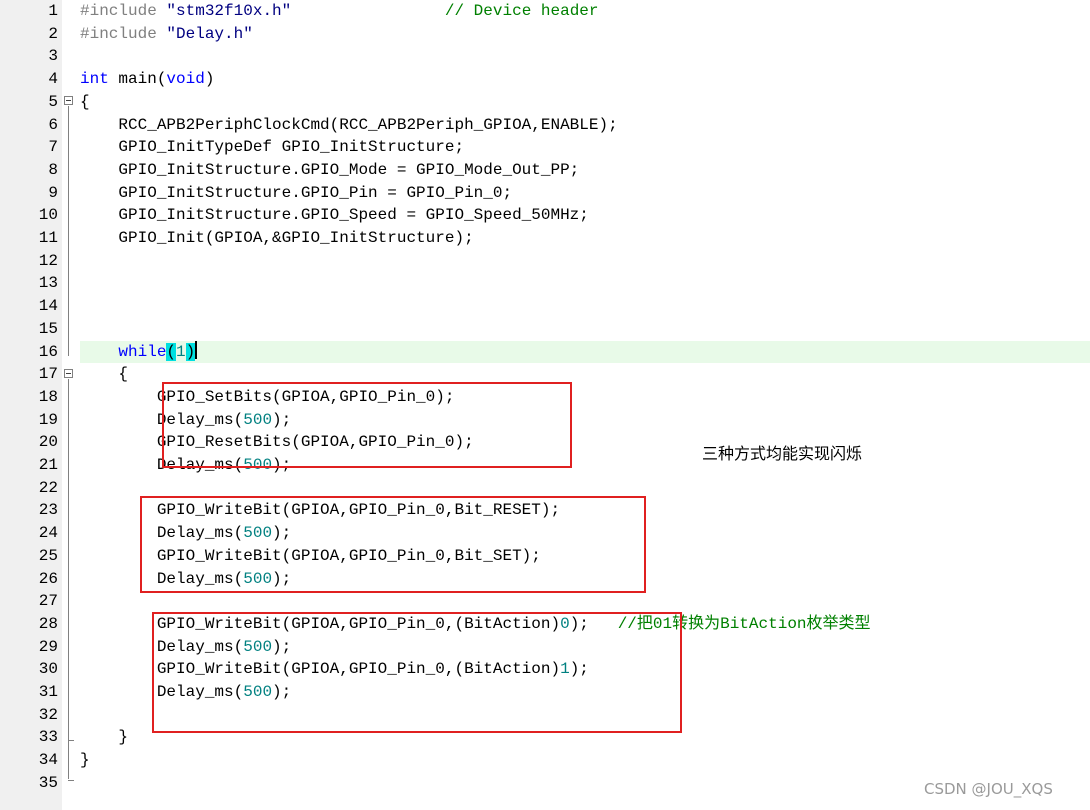 The height and width of the screenshot is (810, 1090). I want to click on code-line: 27, so click(545, 601).